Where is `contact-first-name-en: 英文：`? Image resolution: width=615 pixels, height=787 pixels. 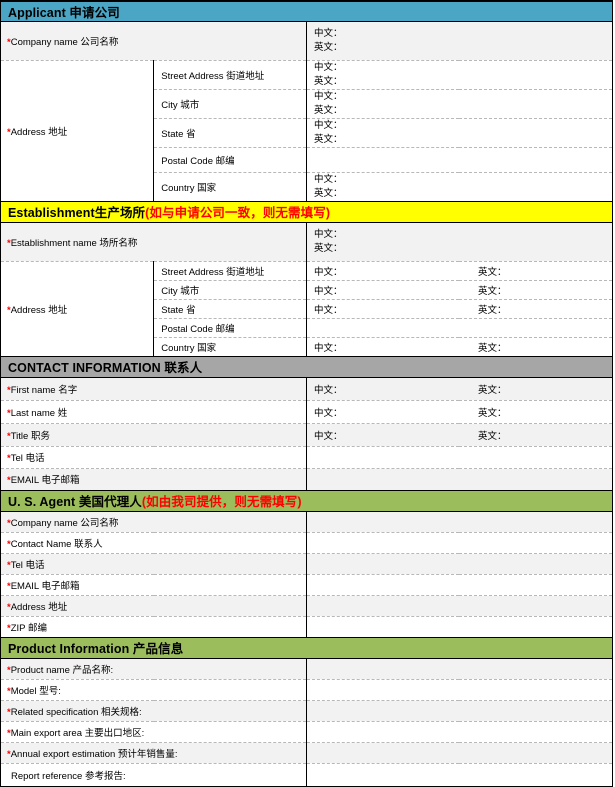 contact-first-name-en: 英文： is located at coordinates (492, 389).